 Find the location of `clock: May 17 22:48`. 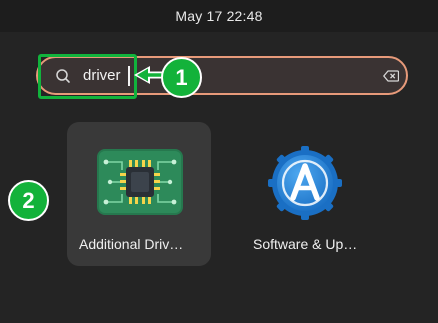

clock: May 17 22:48 is located at coordinates (218, 16).